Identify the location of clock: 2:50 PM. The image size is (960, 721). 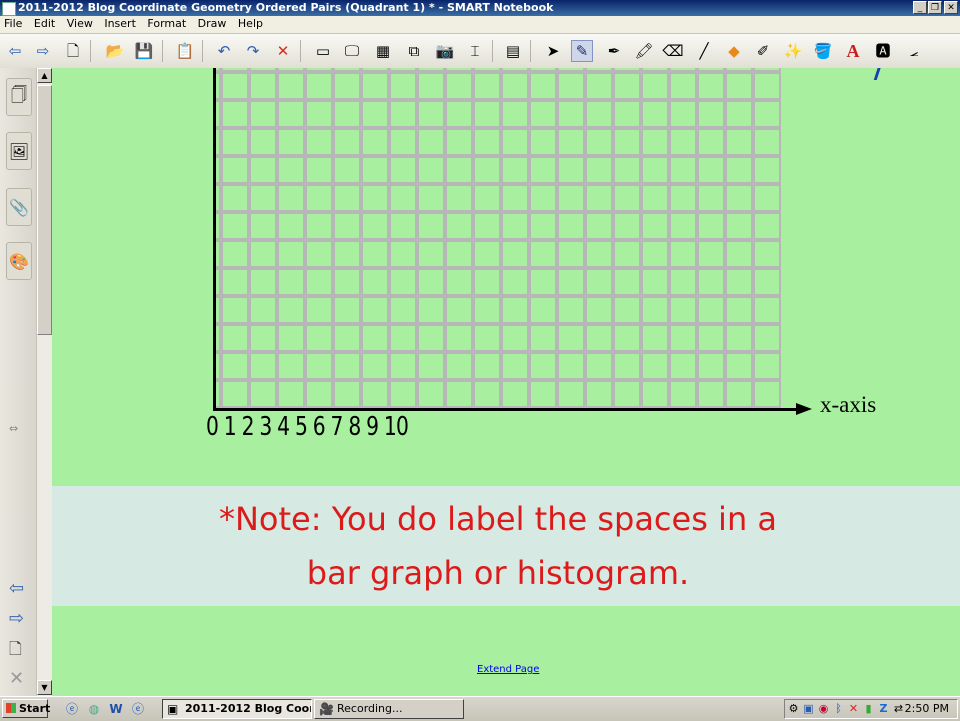
(927, 708).